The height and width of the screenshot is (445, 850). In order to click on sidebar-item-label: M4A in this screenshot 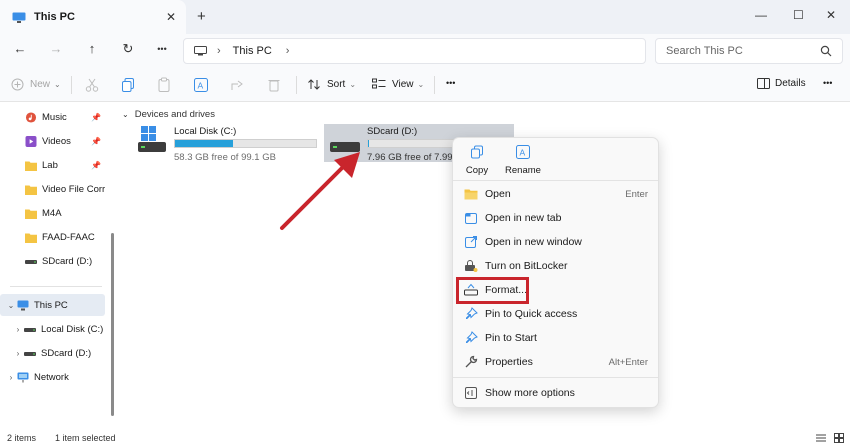, I will do `click(52, 213)`.